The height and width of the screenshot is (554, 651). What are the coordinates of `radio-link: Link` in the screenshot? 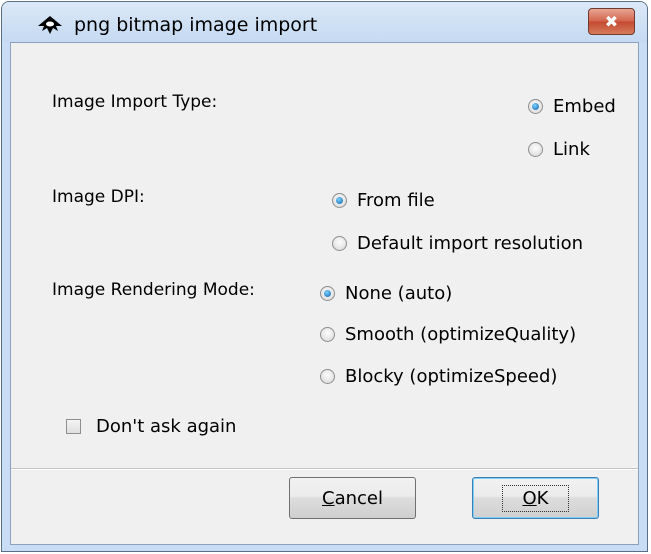 It's located at (559, 149).